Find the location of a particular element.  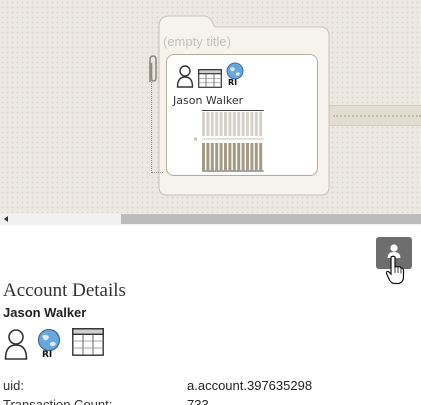

histogram-marker is located at coordinates (196, 139).